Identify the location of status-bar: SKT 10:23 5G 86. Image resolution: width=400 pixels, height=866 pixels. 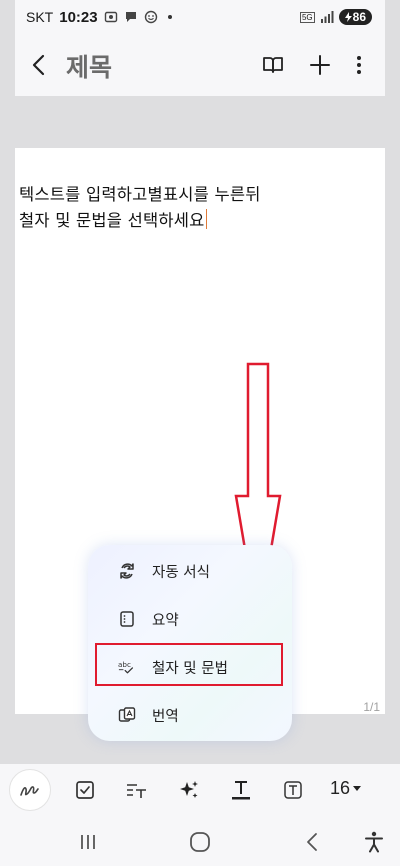
(200, 17).